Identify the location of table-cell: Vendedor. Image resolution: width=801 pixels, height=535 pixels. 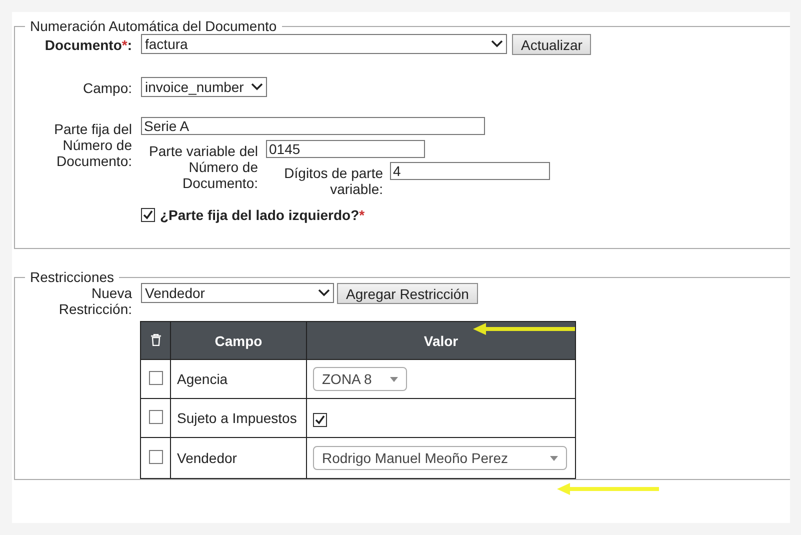
(207, 458).